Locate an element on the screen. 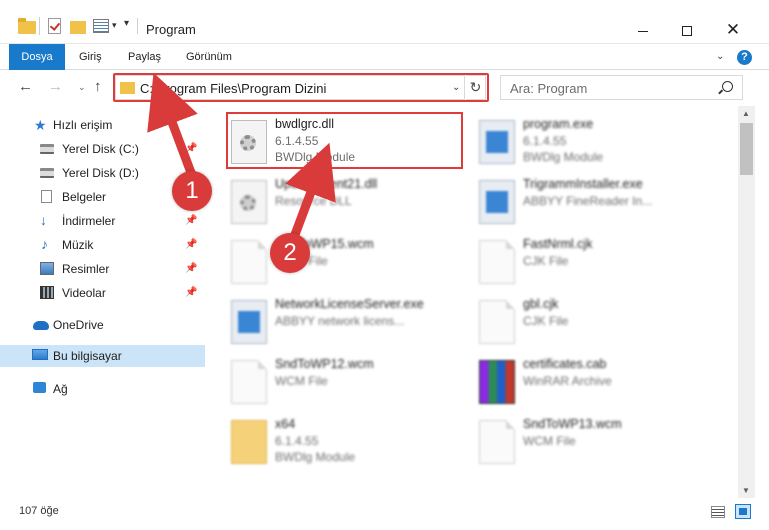 Image resolution: width=769 pixels, height=530 pixels. file-name: certificates.cab is located at coordinates (565, 364).